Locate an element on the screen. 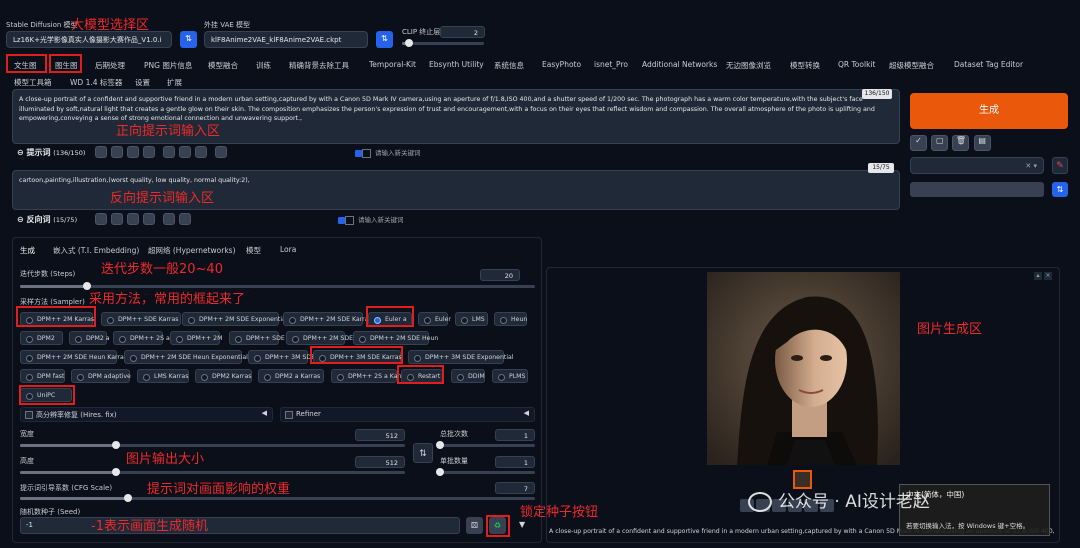  clip-value: 2 is located at coordinates (462, 32).